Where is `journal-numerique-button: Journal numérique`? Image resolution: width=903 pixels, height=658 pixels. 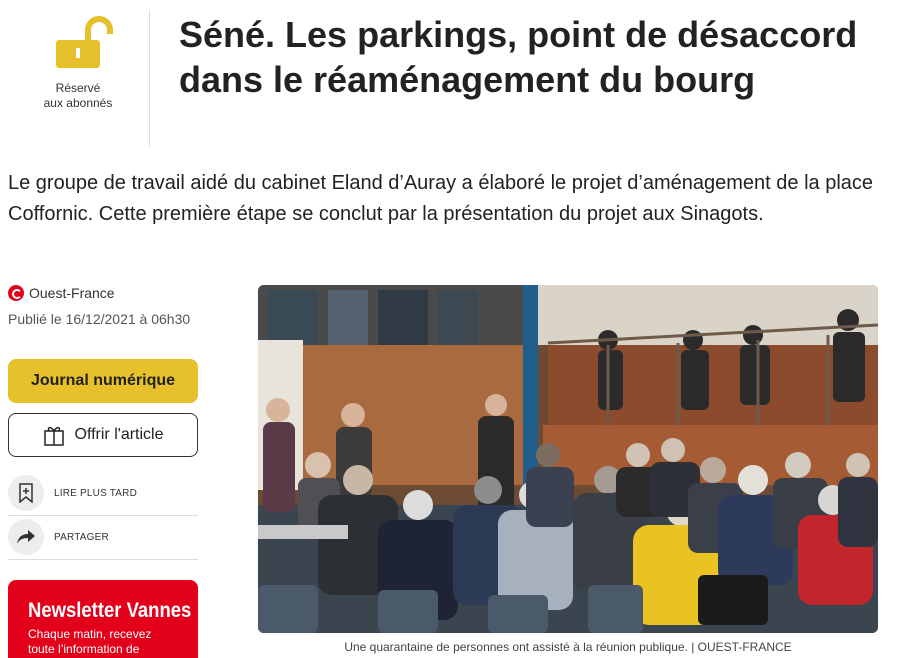
journal-numerique-button: Journal numérique is located at coordinates (103, 381).